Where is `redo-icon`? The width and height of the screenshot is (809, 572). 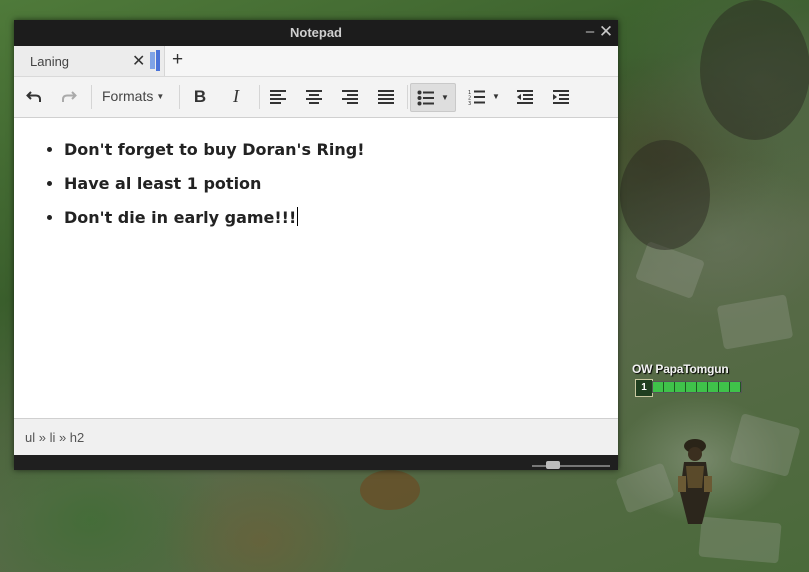 redo-icon is located at coordinates (69, 96).